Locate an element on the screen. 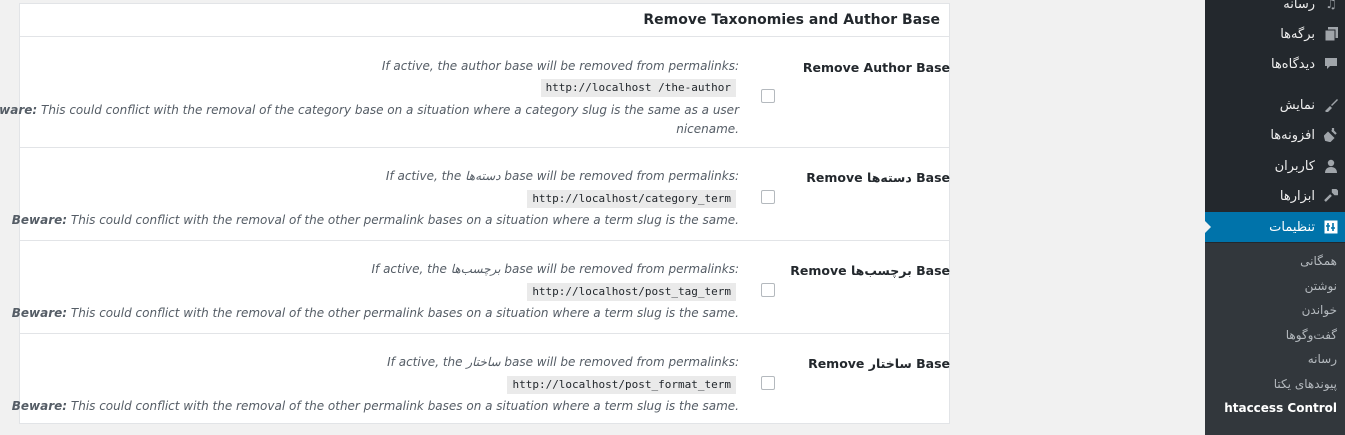 The image size is (1345, 435). warning-text-continued: nicename. is located at coordinates (707, 129).